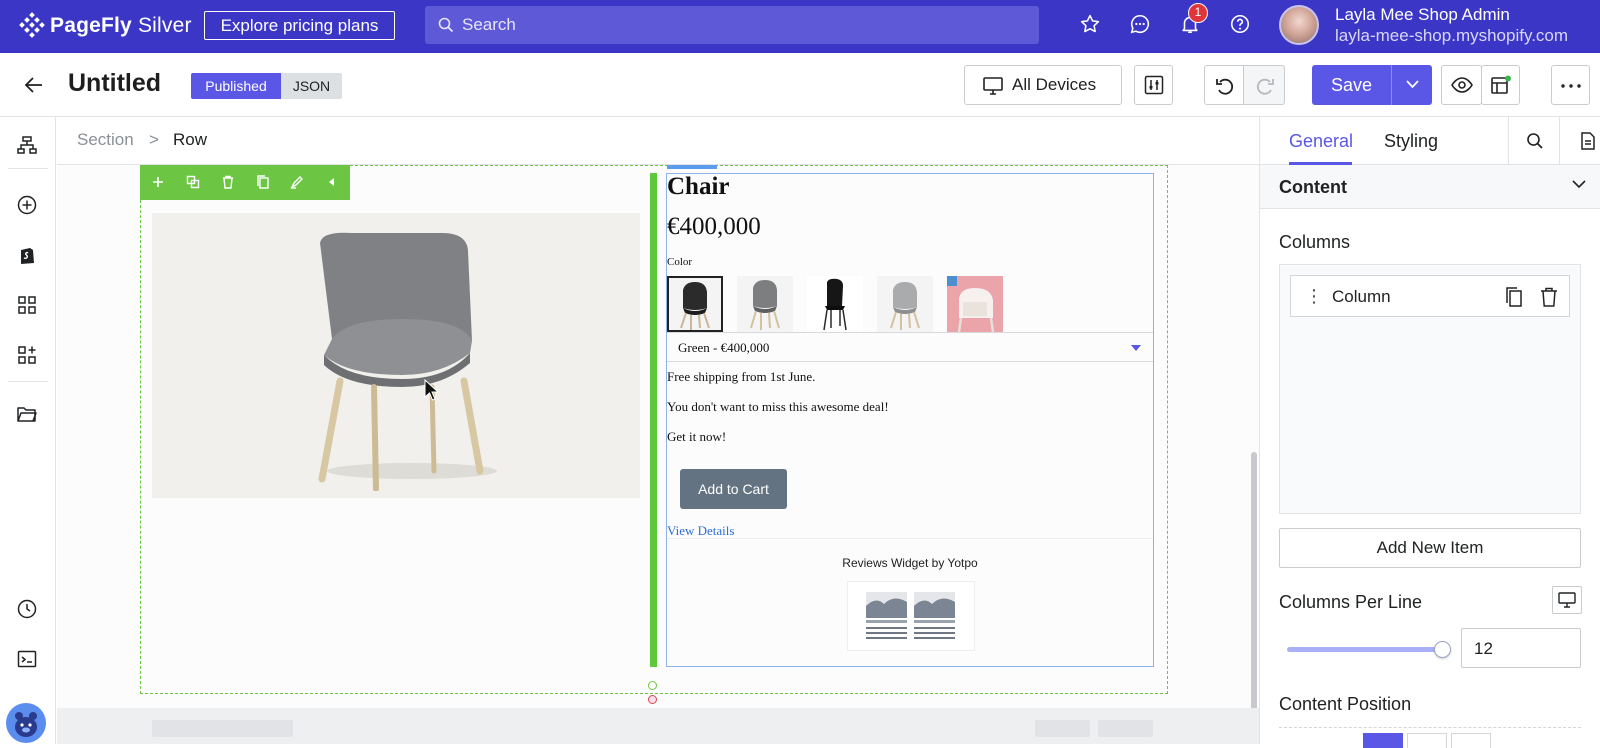 Image resolution: width=1600 pixels, height=748 pixels. What do you see at coordinates (158, 182) in the screenshot?
I see `add-icon` at bounding box center [158, 182].